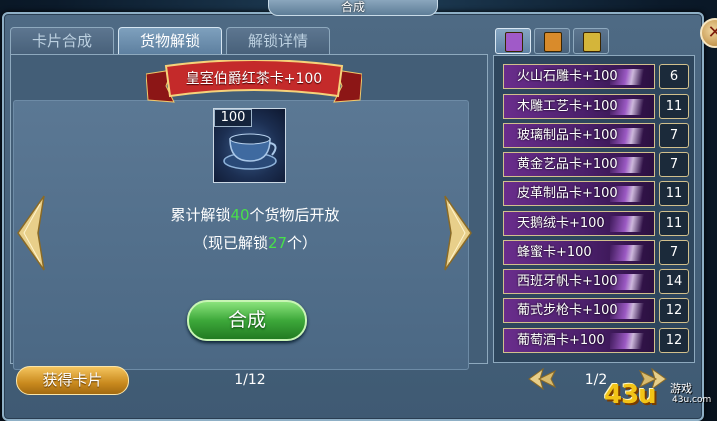 This screenshot has height=421, width=717. I want to click on card-category-tab-purple, so click(513, 41).